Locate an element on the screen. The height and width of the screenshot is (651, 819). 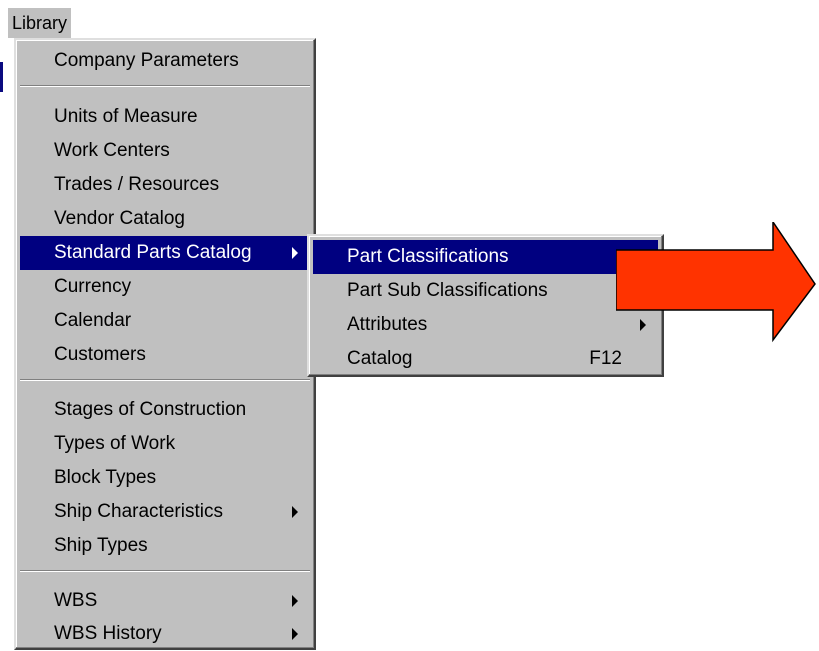
menu-item-label: Catalog is located at coordinates (380, 358).